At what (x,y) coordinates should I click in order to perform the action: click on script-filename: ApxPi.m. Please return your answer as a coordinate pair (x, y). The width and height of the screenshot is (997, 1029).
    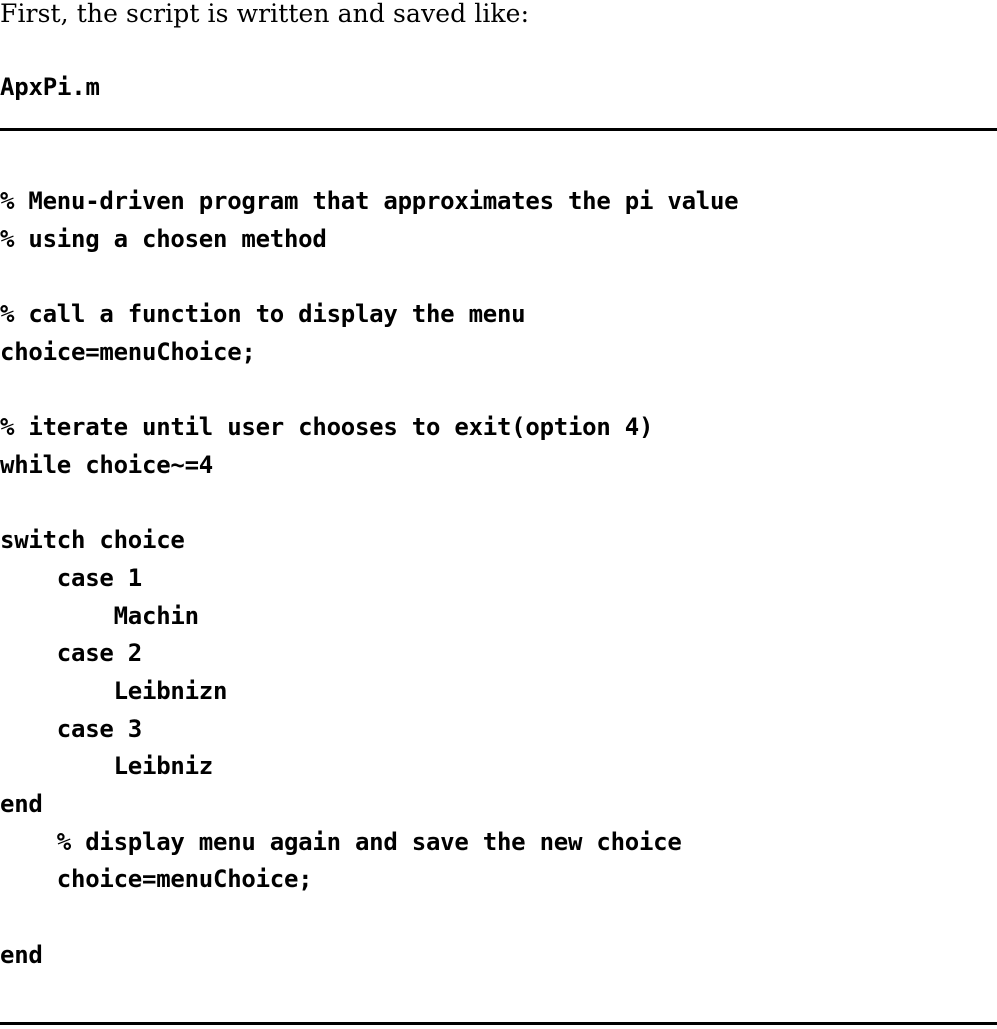
    Looking at the image, I should click on (50, 87).